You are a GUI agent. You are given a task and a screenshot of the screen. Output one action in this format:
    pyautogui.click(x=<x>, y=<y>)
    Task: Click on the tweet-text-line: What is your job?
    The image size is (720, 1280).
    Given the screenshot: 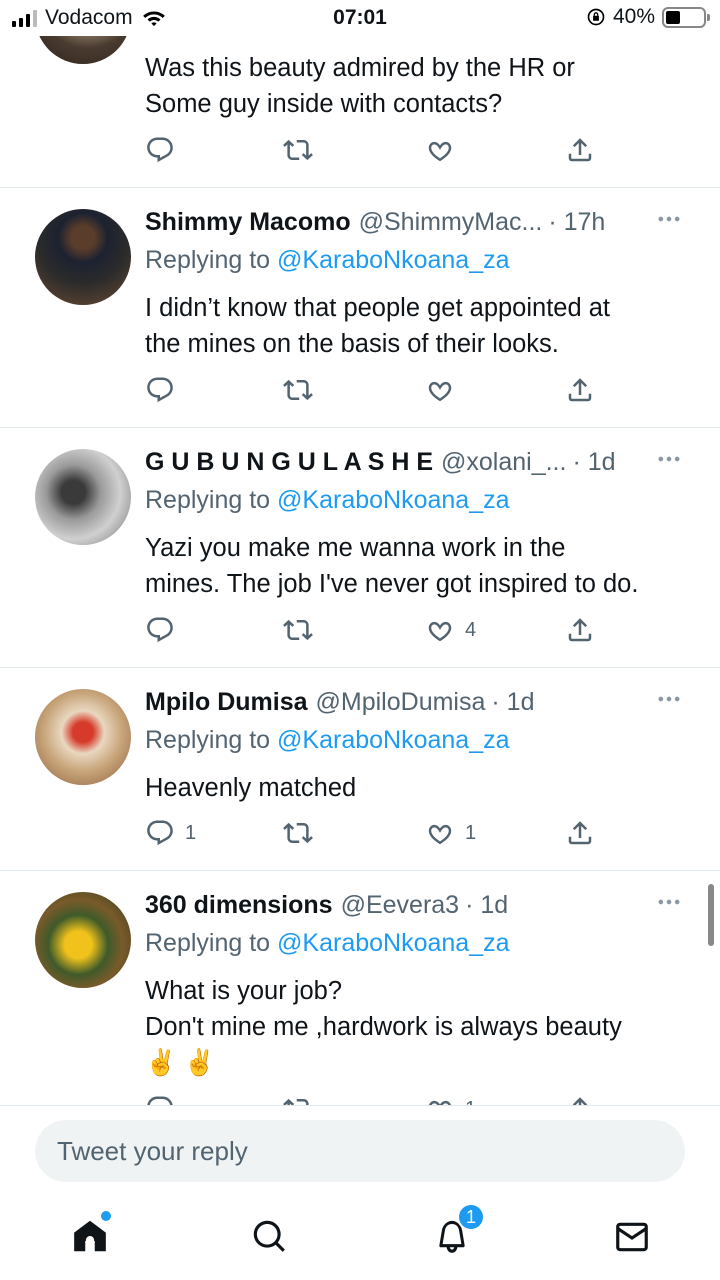 What is the action you would take?
    pyautogui.click(x=244, y=991)
    